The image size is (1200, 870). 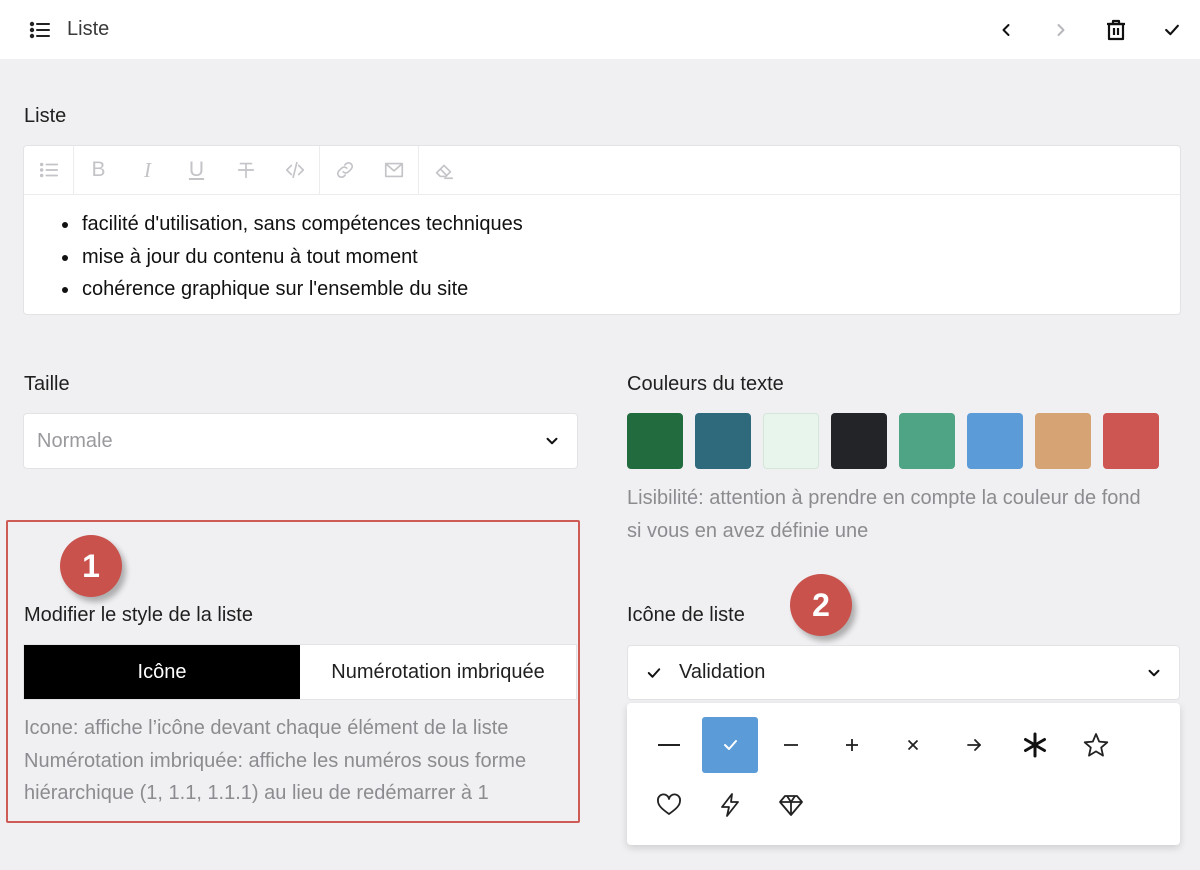 I want to click on icon-option-plus, so click(x=852, y=745).